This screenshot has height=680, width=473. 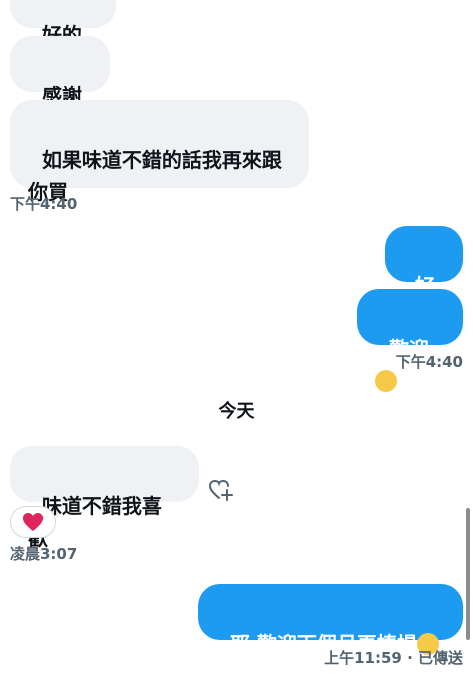 I want to click on outgoing-message: 歡迎, so click(x=410, y=340).